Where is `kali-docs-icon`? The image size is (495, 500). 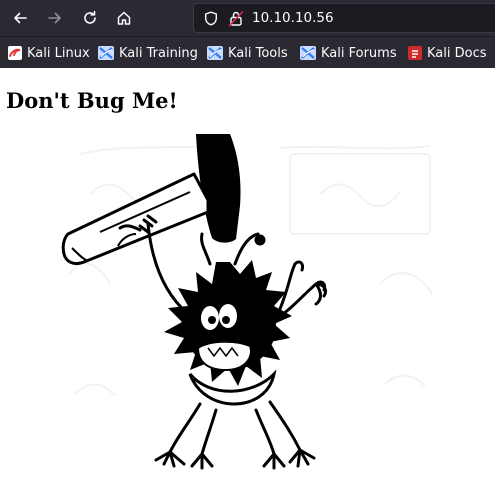
kali-docs-icon is located at coordinates (415, 53).